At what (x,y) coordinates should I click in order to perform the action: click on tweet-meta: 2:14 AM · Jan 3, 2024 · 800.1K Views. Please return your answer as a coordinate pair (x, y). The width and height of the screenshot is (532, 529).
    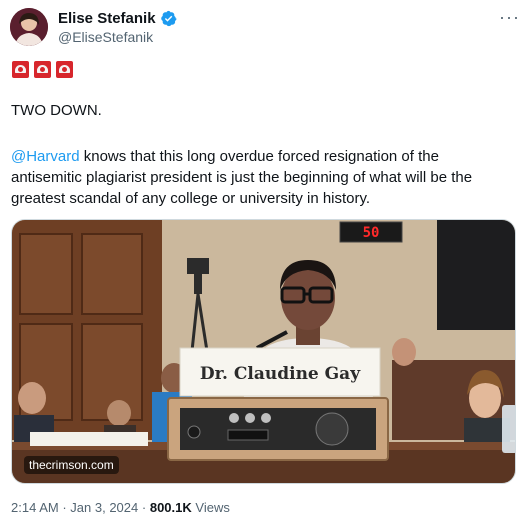
    Looking at the image, I should click on (120, 507).